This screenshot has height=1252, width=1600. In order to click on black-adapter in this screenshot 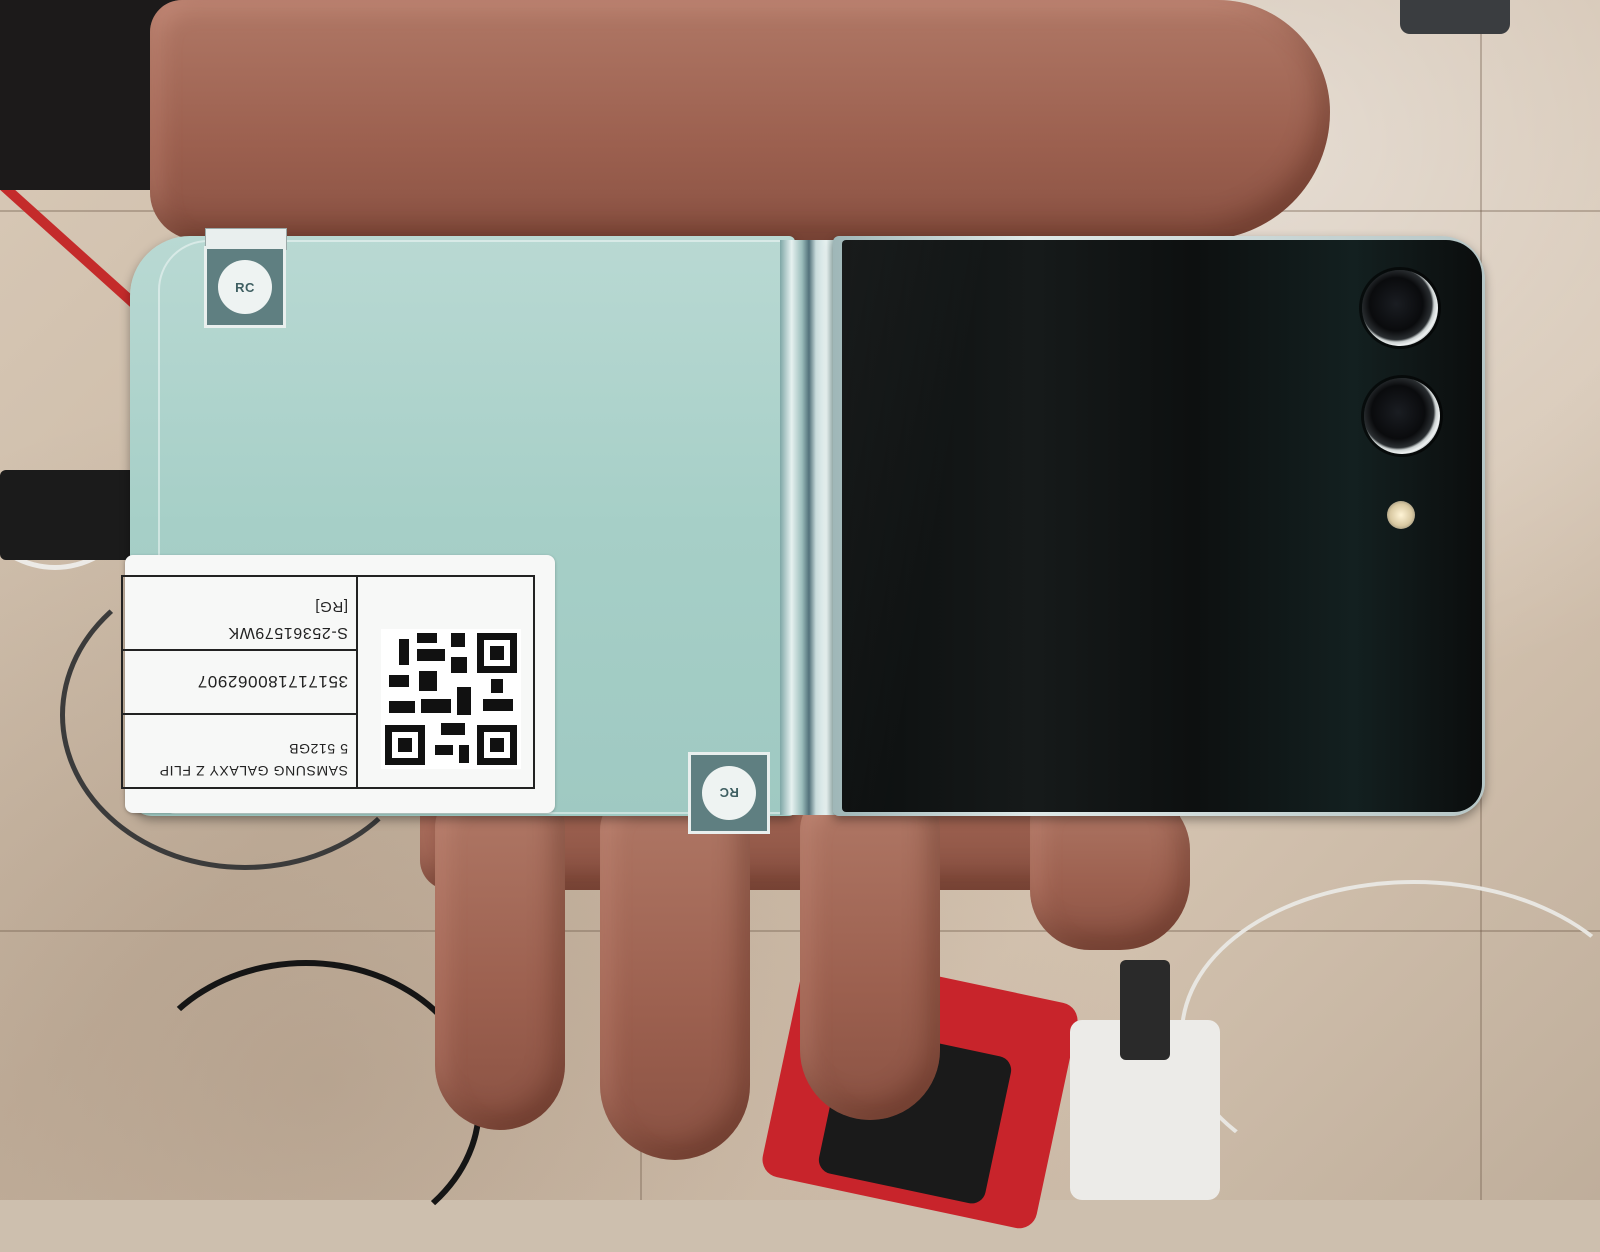, I will do `click(1145, 1010)`.